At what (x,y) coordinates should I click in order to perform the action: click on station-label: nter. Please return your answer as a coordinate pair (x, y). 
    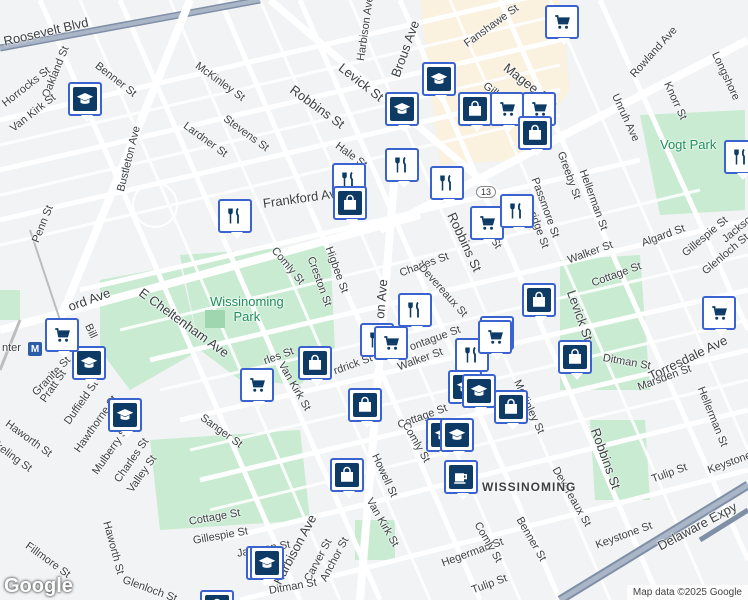
    Looking at the image, I should click on (11, 348).